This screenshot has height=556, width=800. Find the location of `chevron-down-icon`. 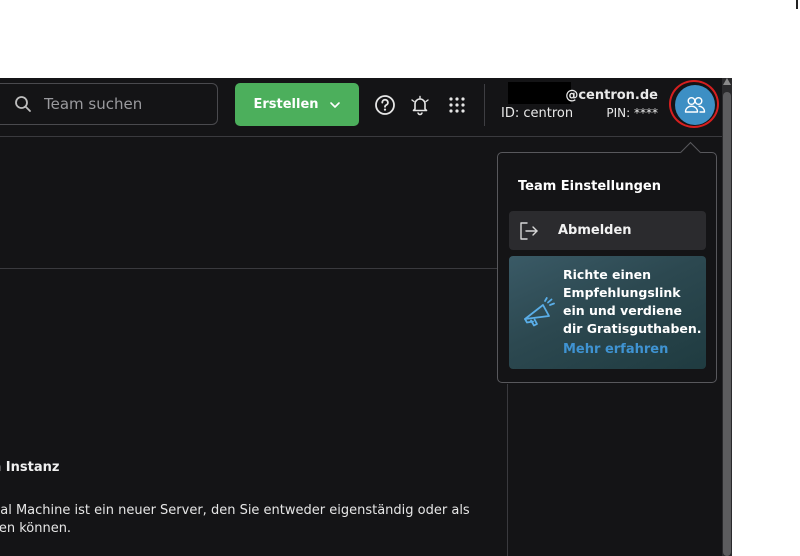

chevron-down-icon is located at coordinates (335, 105).